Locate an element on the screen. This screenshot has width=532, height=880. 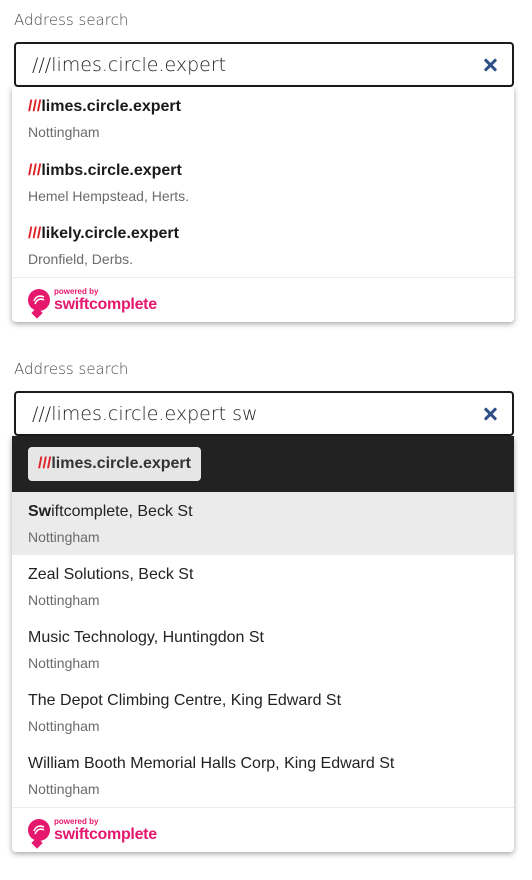
suggestion-location: Hemel Hempstead, Herts. is located at coordinates (109, 195).